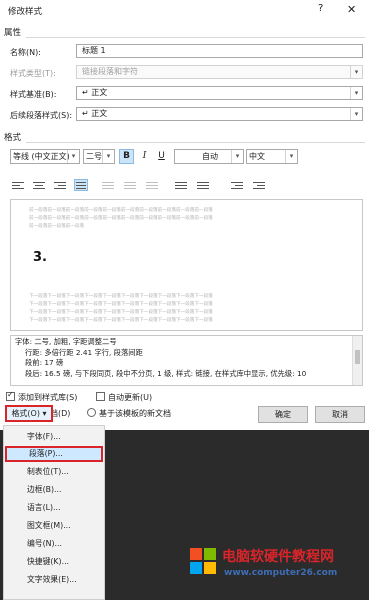 This screenshot has height=600, width=369. Describe the element at coordinates (135, 413) in the screenshot. I see `new-template-doc-label: 基于该模板的新文档` at that location.